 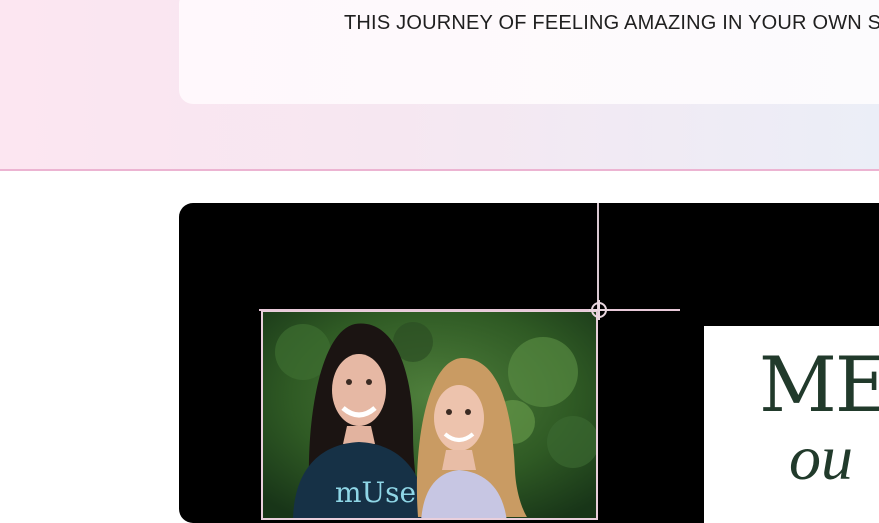 I want to click on title-panel: MER ou, so click(x=791, y=424).